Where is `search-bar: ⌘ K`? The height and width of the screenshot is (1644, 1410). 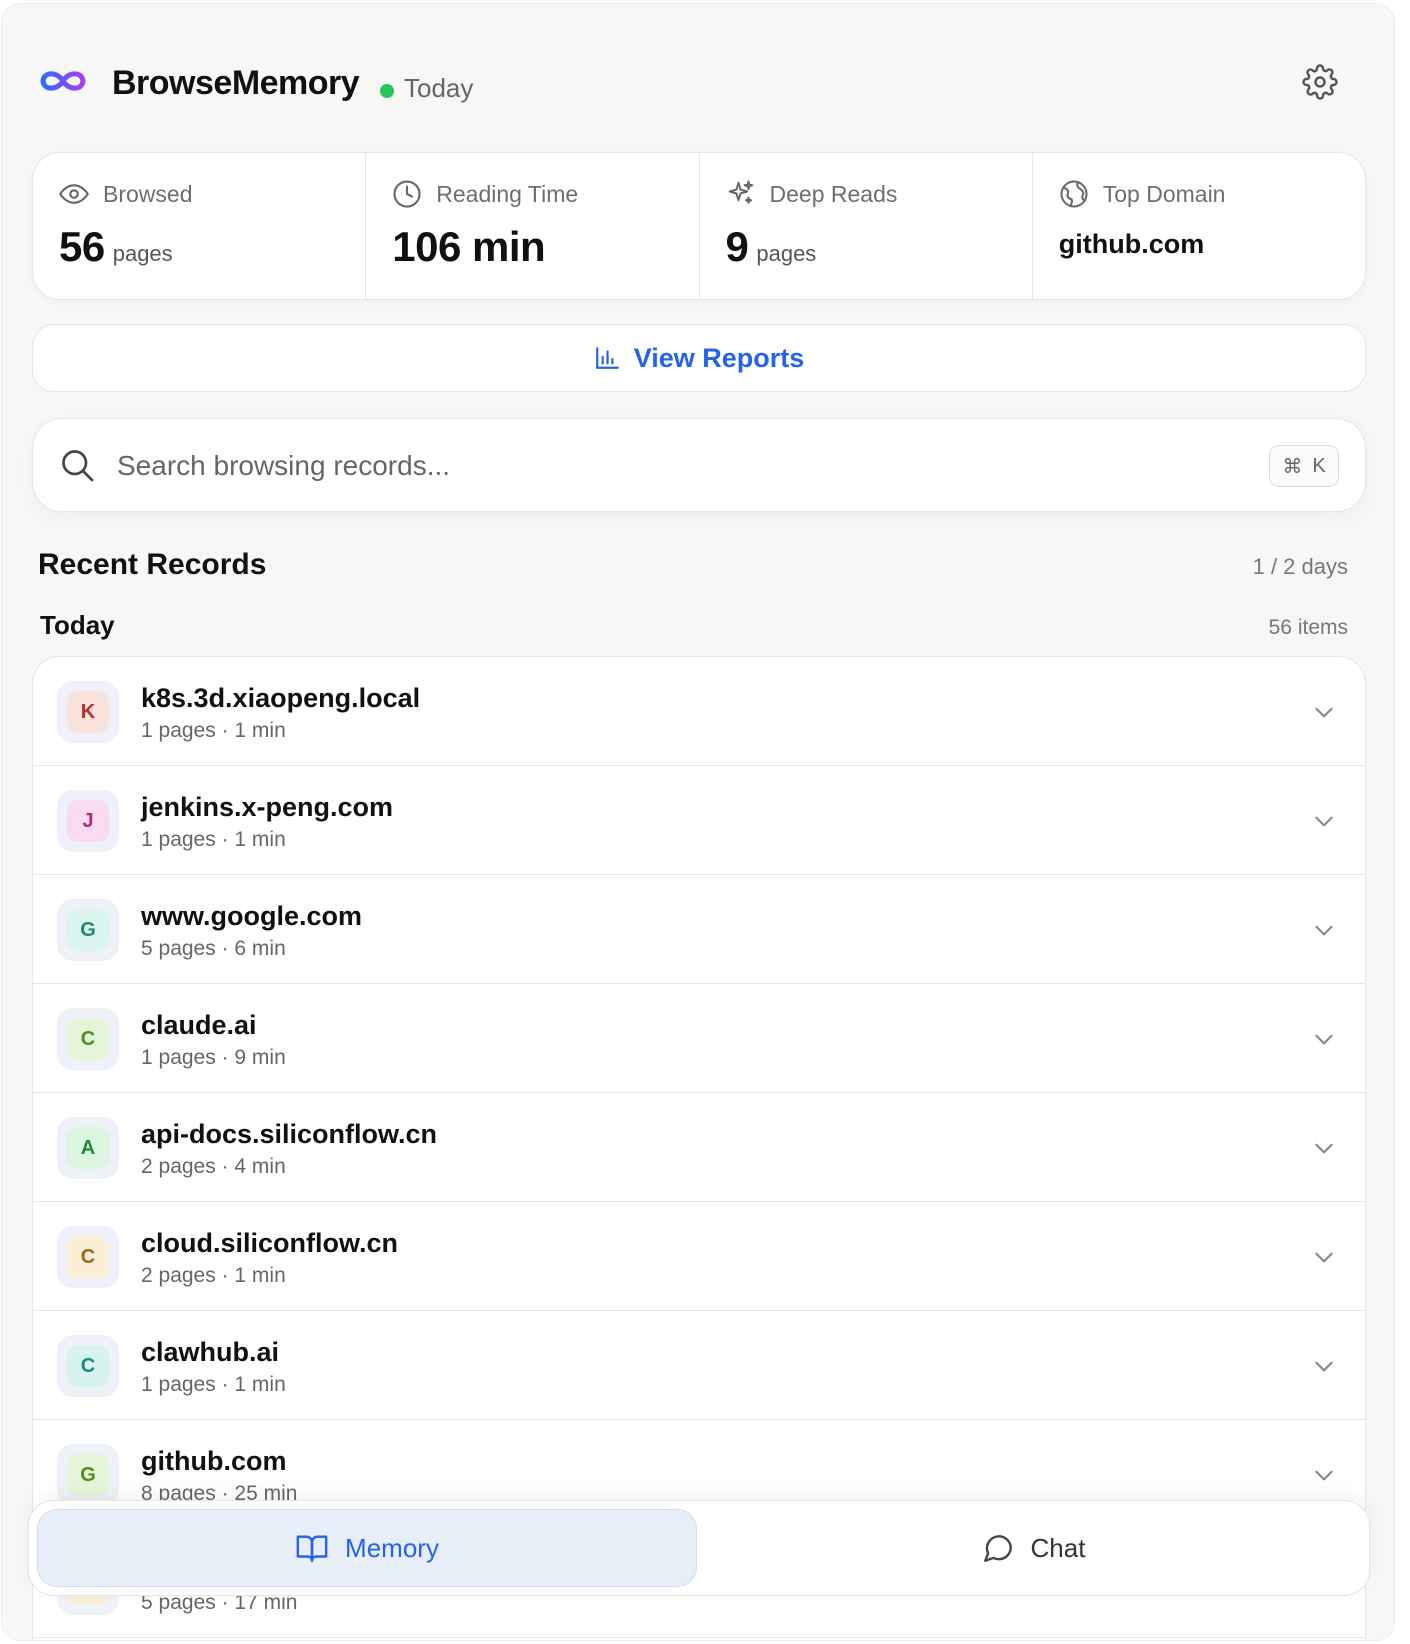
search-bar: ⌘ K is located at coordinates (699, 465).